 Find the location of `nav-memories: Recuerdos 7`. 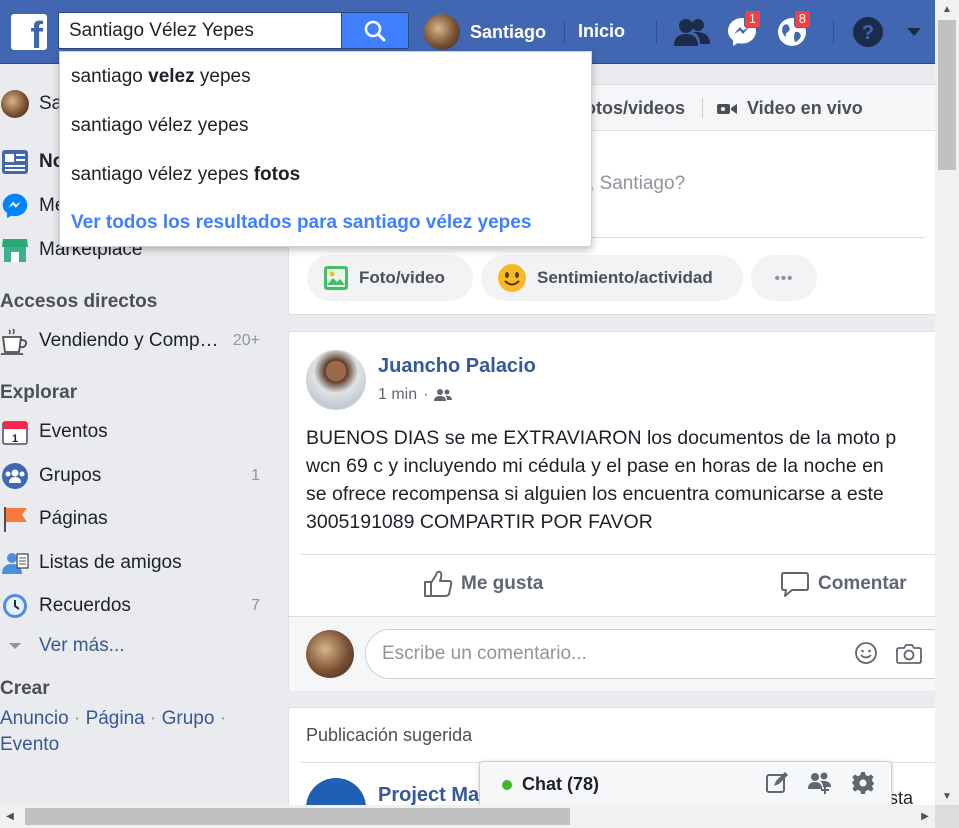

nav-memories: Recuerdos 7 is located at coordinates (135, 606).